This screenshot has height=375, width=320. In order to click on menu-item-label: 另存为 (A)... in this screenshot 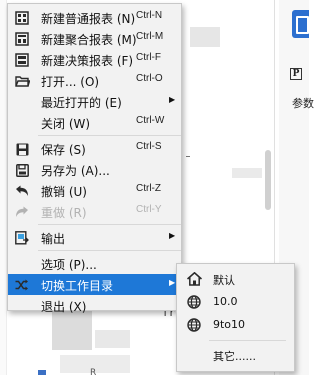, I will do `click(75, 171)`.